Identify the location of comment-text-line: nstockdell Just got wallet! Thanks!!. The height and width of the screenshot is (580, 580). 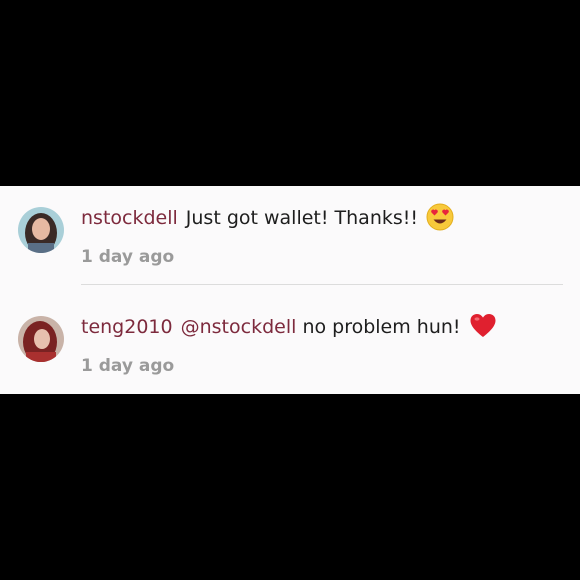
(267, 220).